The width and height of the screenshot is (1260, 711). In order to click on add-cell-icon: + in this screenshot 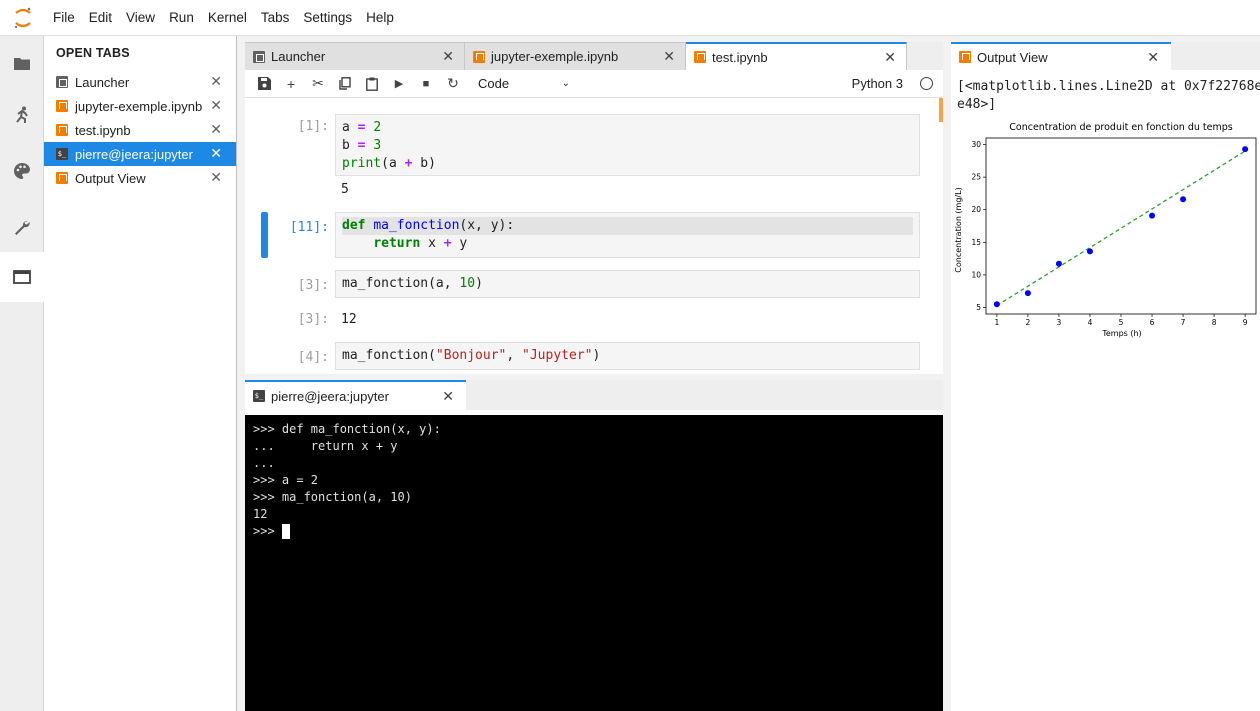, I will do `click(291, 84)`.